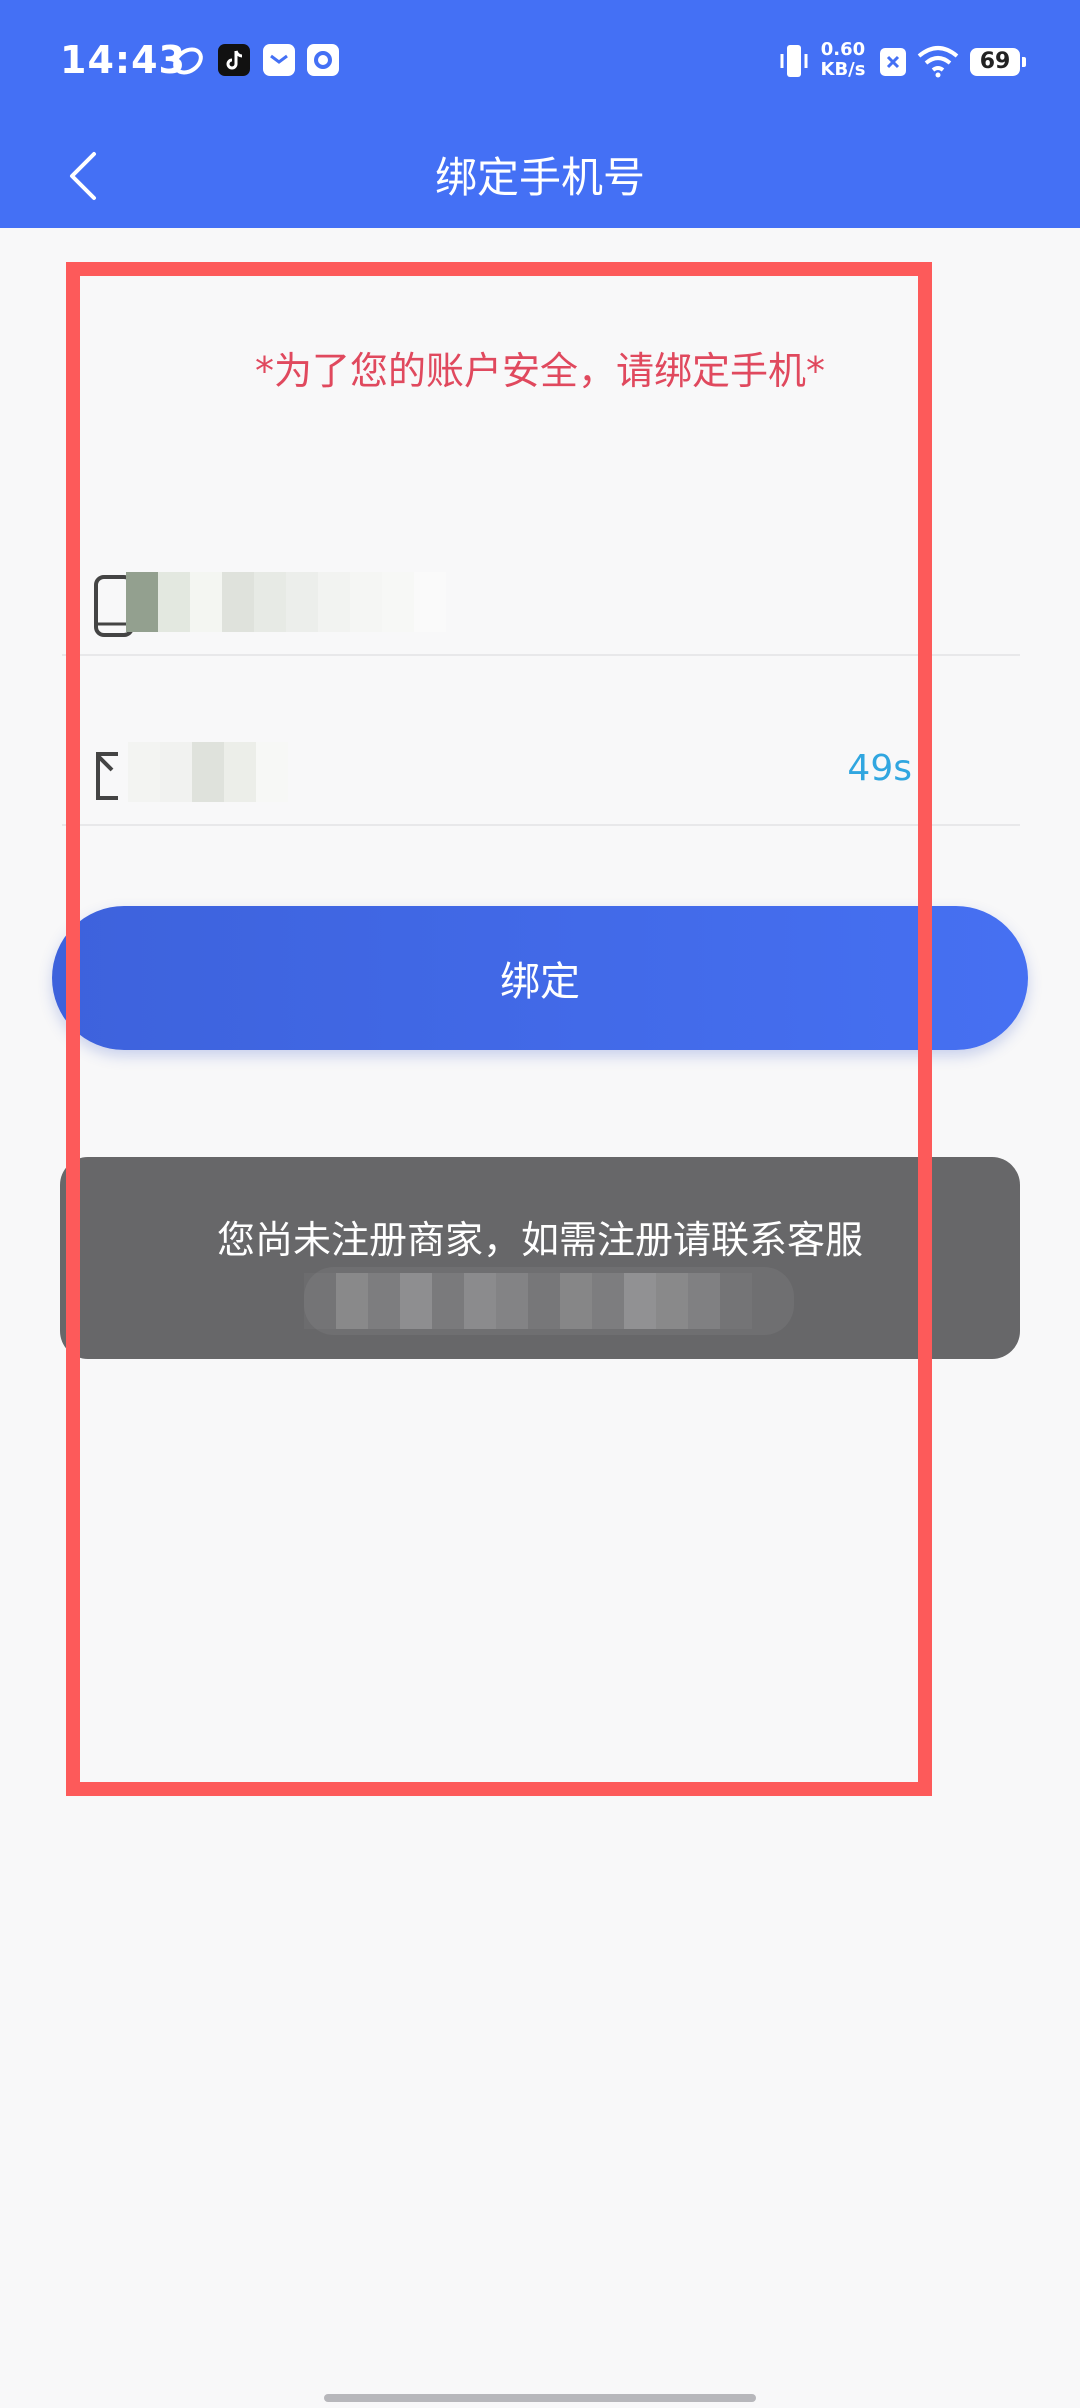 Image resolution: width=1080 pixels, height=2408 pixels. What do you see at coordinates (938, 61) in the screenshot?
I see `wifi-icon` at bounding box center [938, 61].